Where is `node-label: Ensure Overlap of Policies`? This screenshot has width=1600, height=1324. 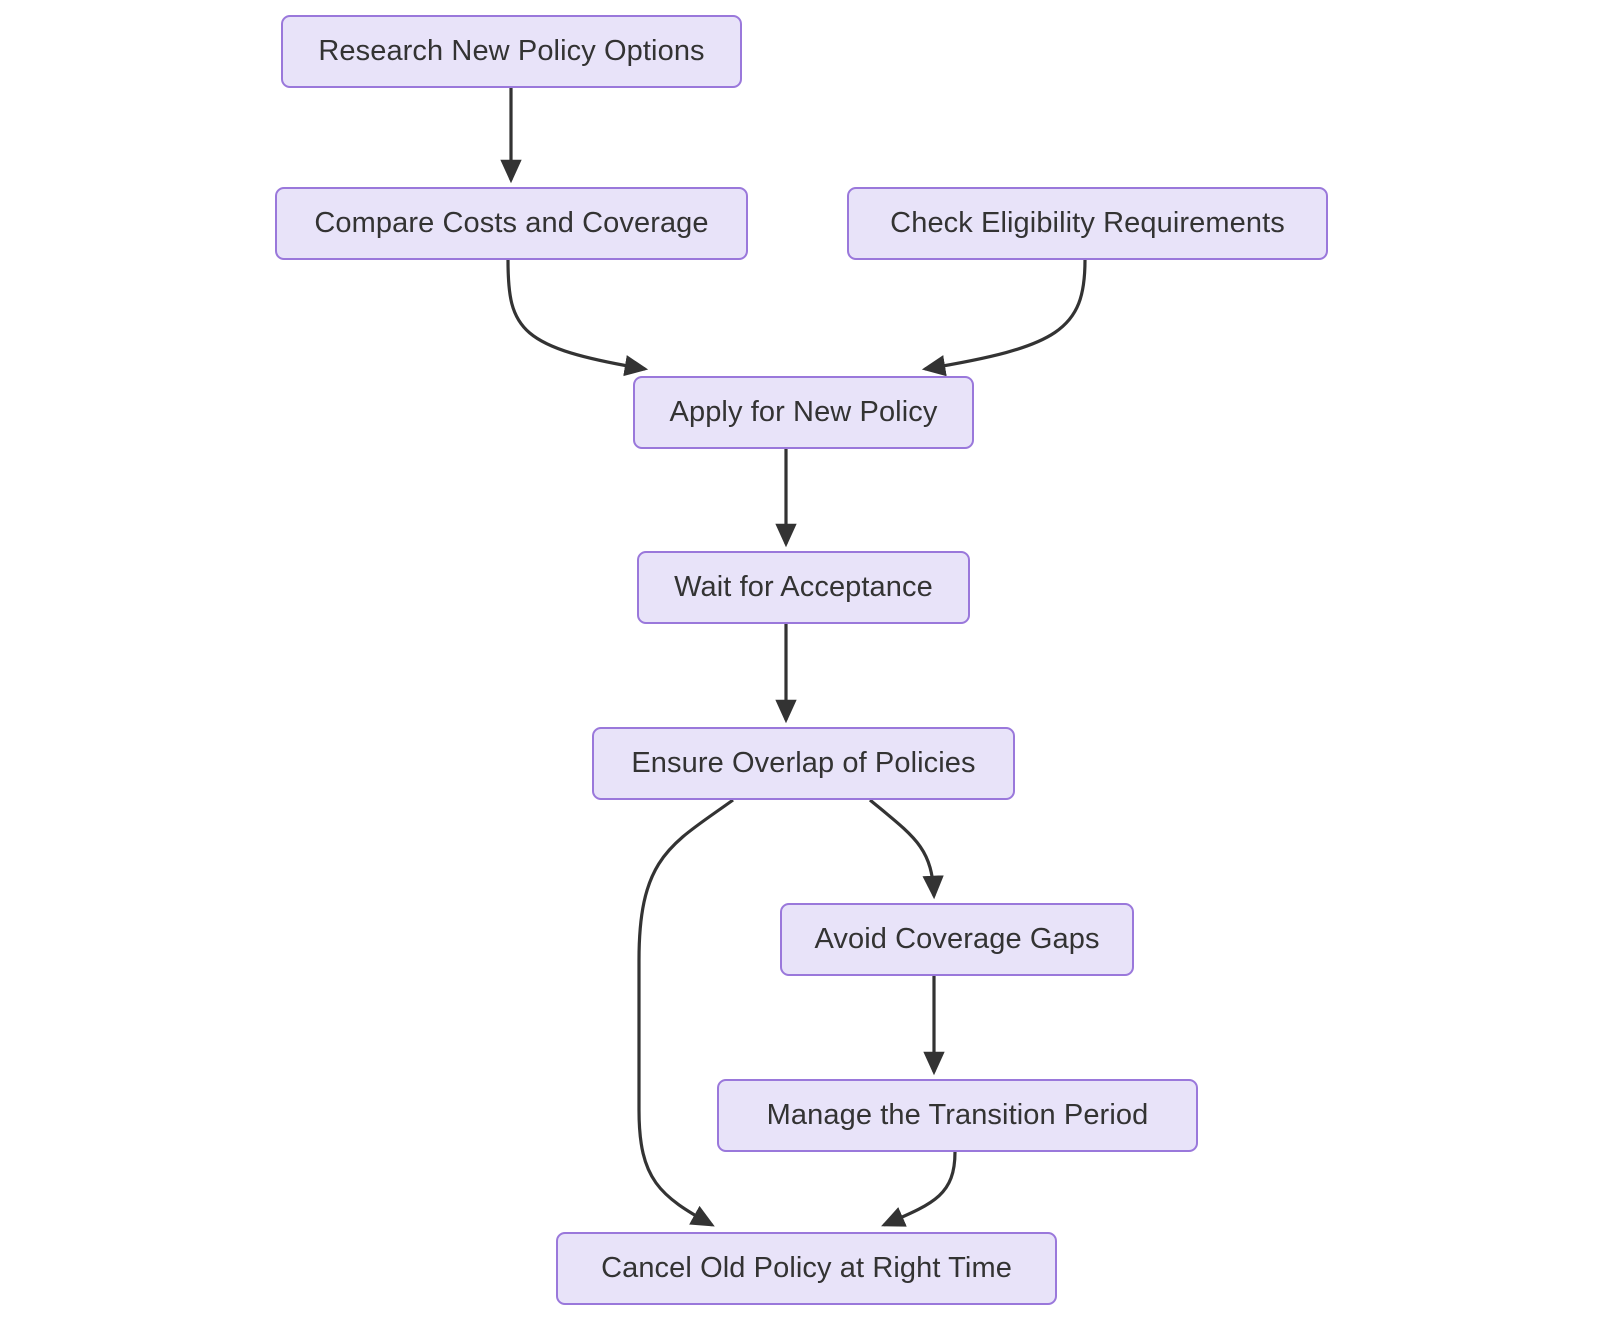
node-label: Ensure Overlap of Policies is located at coordinates (803, 763).